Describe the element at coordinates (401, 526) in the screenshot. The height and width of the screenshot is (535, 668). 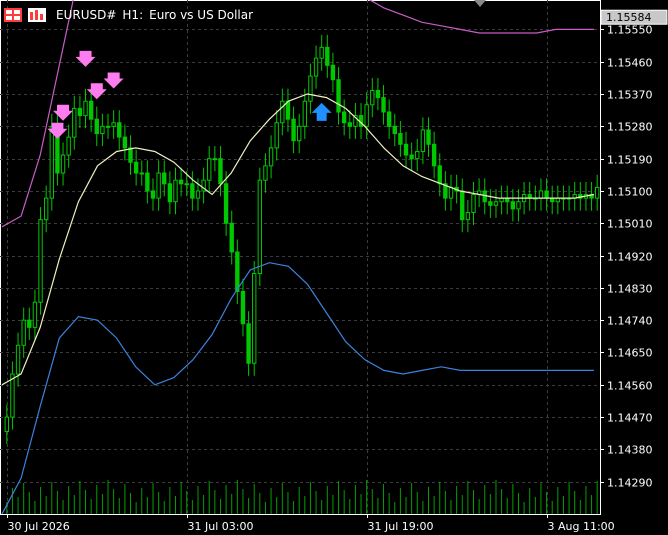
I see `x-tick-label: 31 Jul 19:00` at that location.